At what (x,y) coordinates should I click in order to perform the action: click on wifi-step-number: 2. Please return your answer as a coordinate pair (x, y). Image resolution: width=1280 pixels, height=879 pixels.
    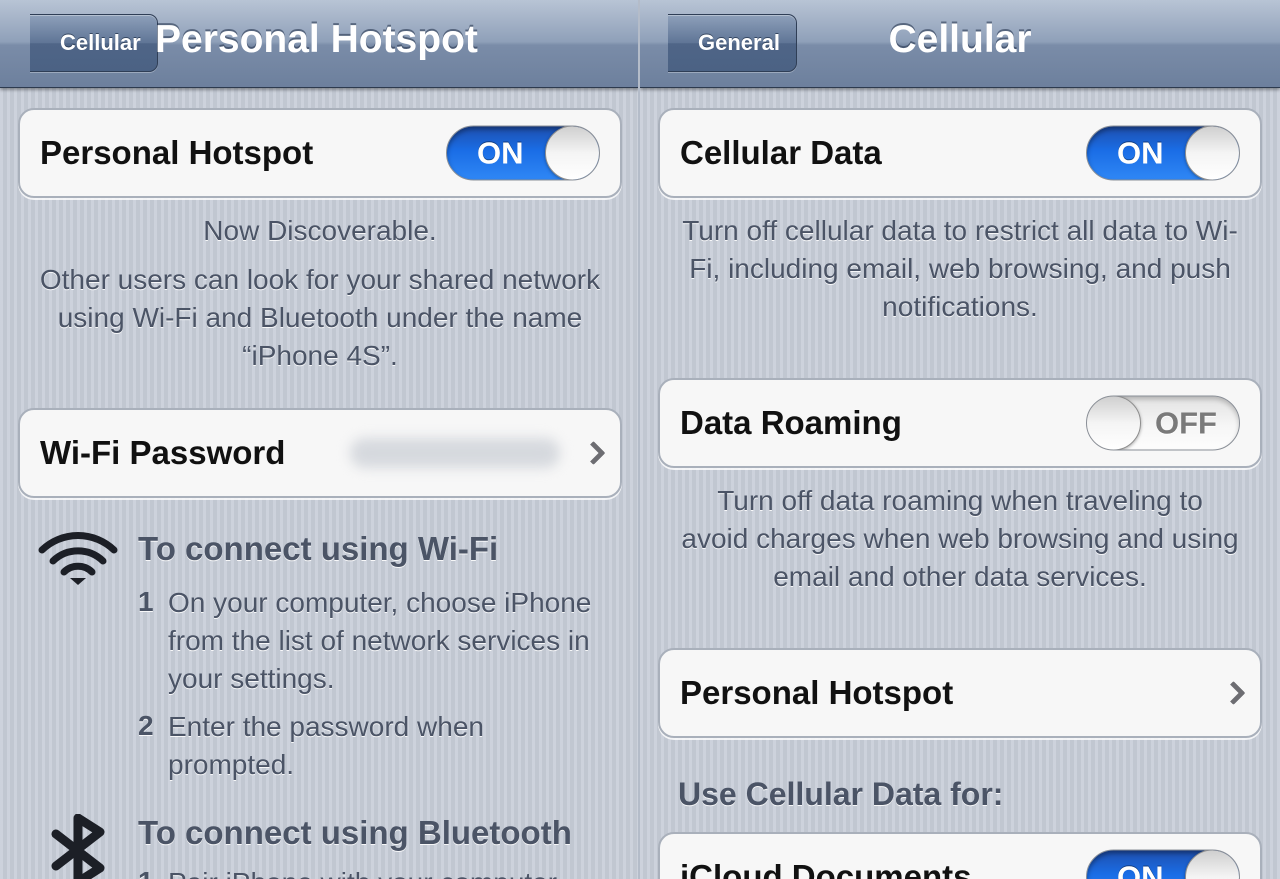
    Looking at the image, I should click on (146, 725).